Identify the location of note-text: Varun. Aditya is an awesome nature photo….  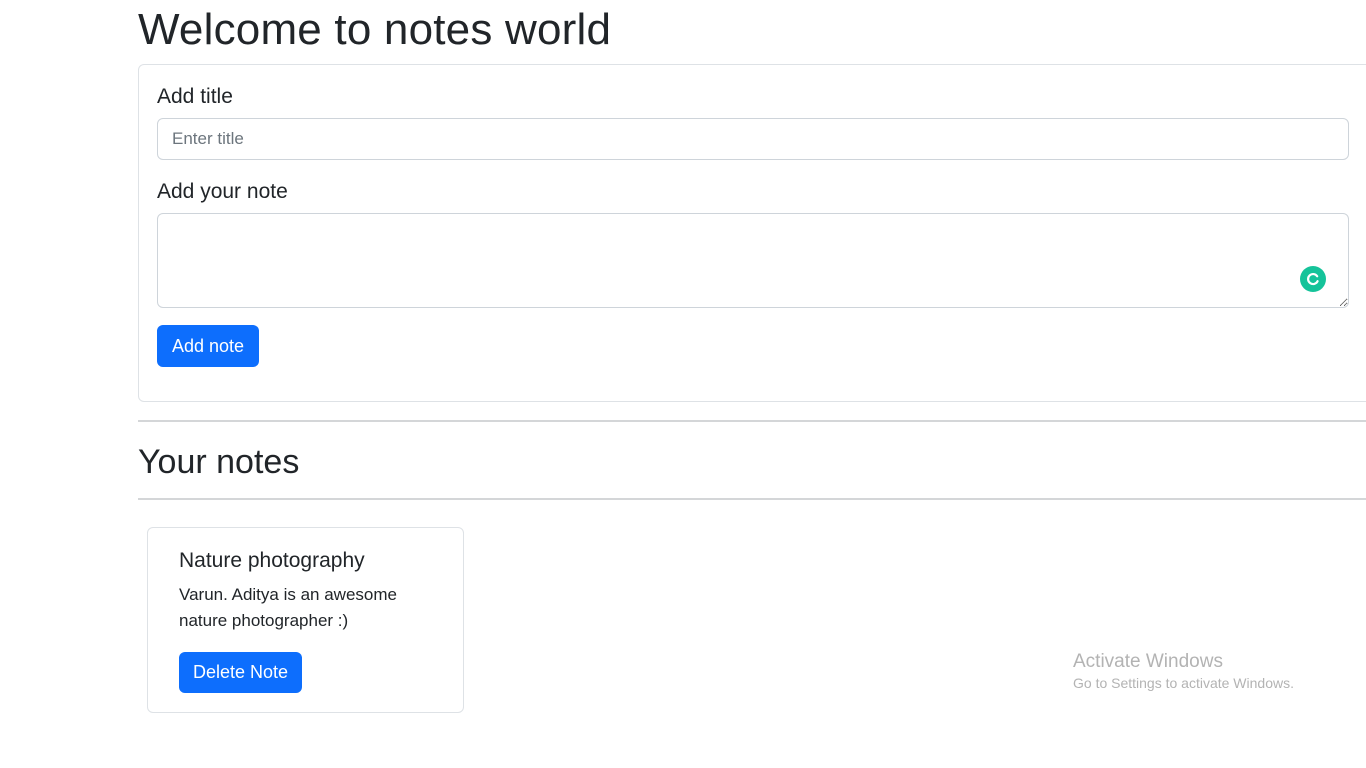
(288, 607).